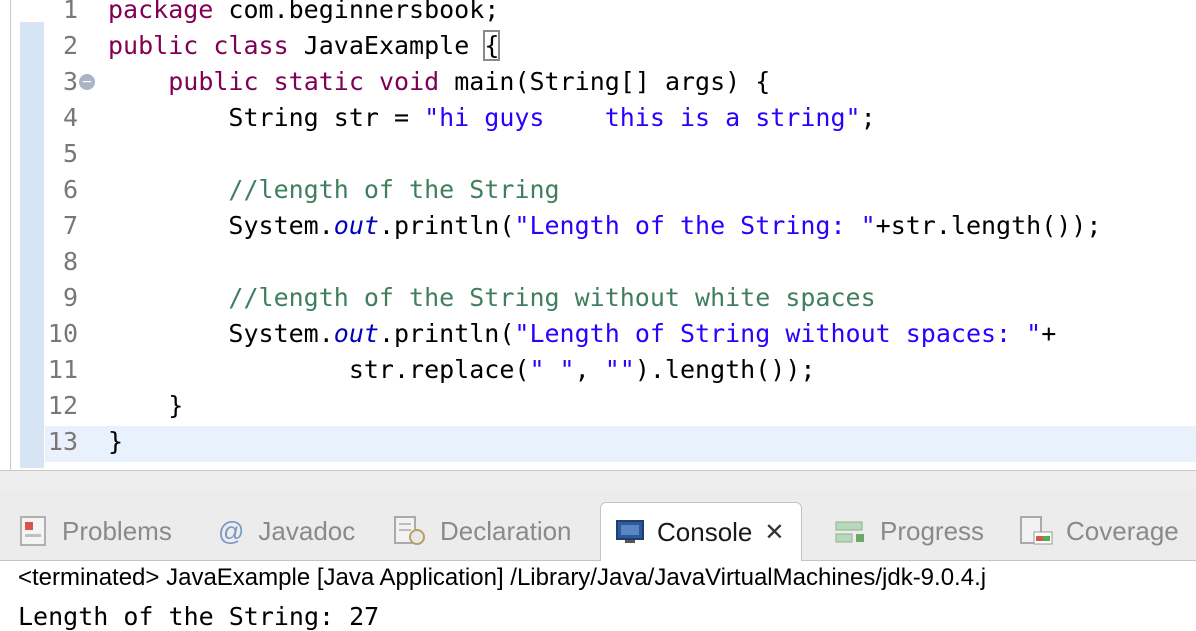 The height and width of the screenshot is (631, 1196). I want to click on console-icon, so click(630, 531).